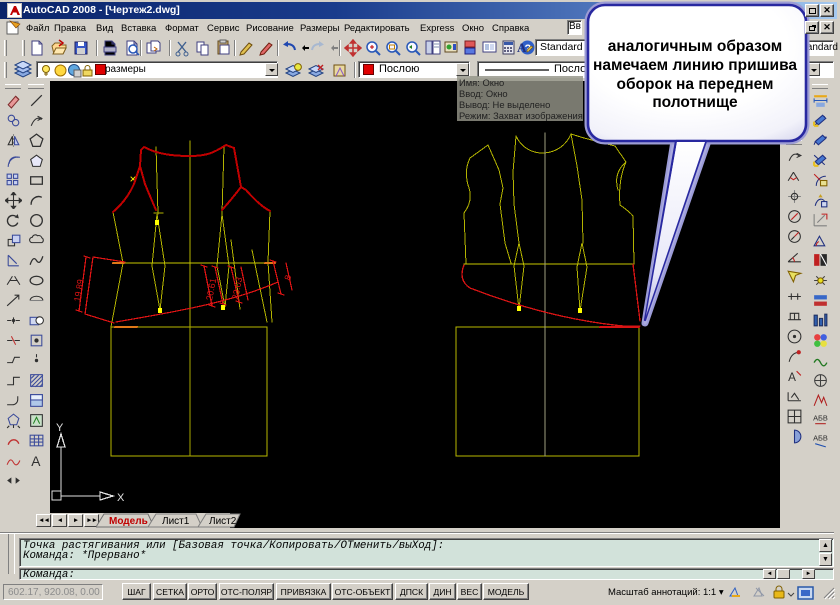 The height and width of the screenshot is (605, 840). What do you see at coordinates (237, 288) in the screenshot?
I see `svg-text: 23.03` at bounding box center [237, 288].